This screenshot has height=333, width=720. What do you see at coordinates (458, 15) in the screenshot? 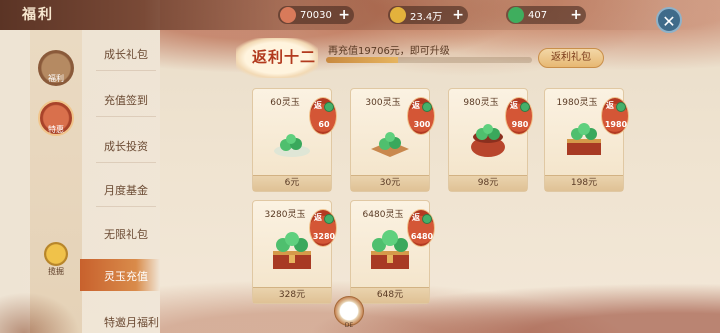
I see `add-gold-button: +` at bounding box center [458, 15].